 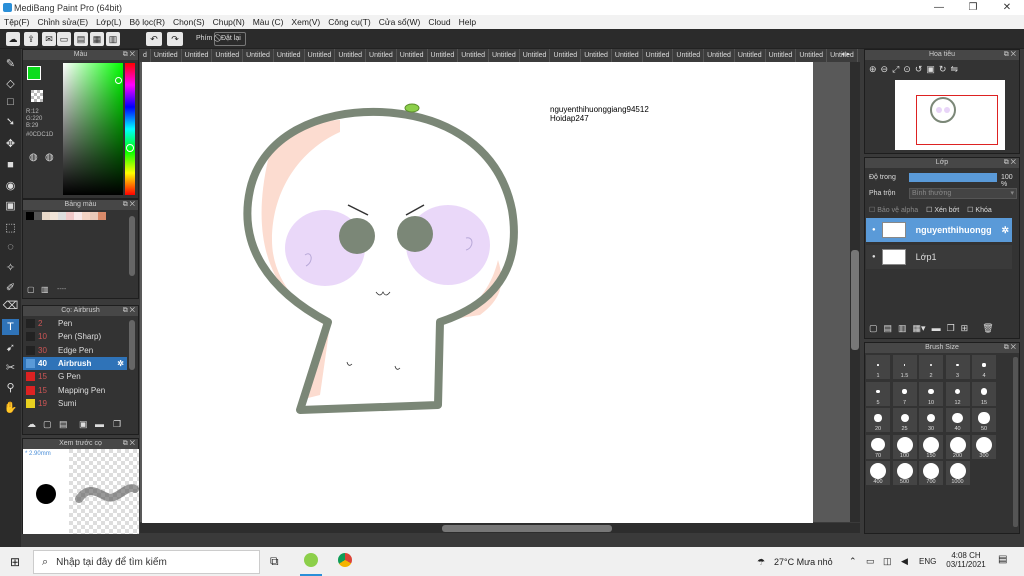 What do you see at coordinates (439, 22) in the screenshot?
I see `menu-item: Cloud` at bounding box center [439, 22].